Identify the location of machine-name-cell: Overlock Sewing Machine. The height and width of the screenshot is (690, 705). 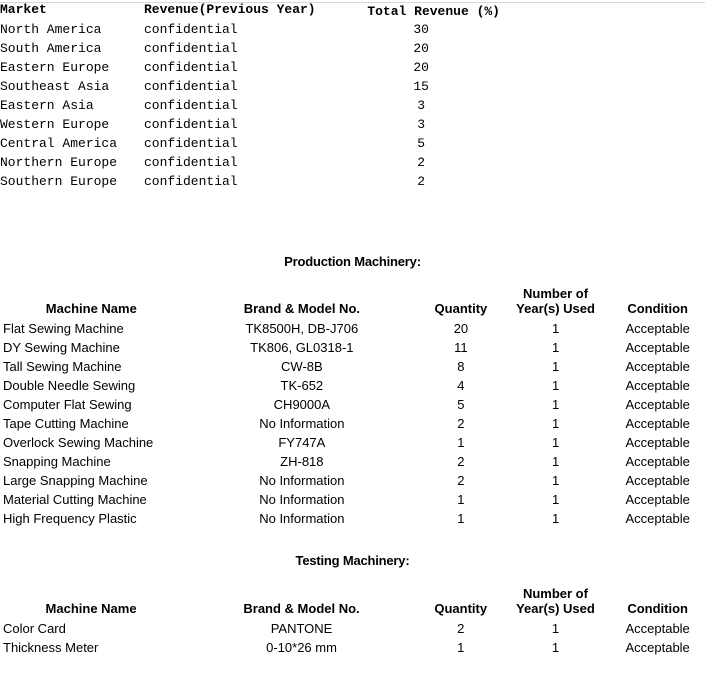
(78, 442).